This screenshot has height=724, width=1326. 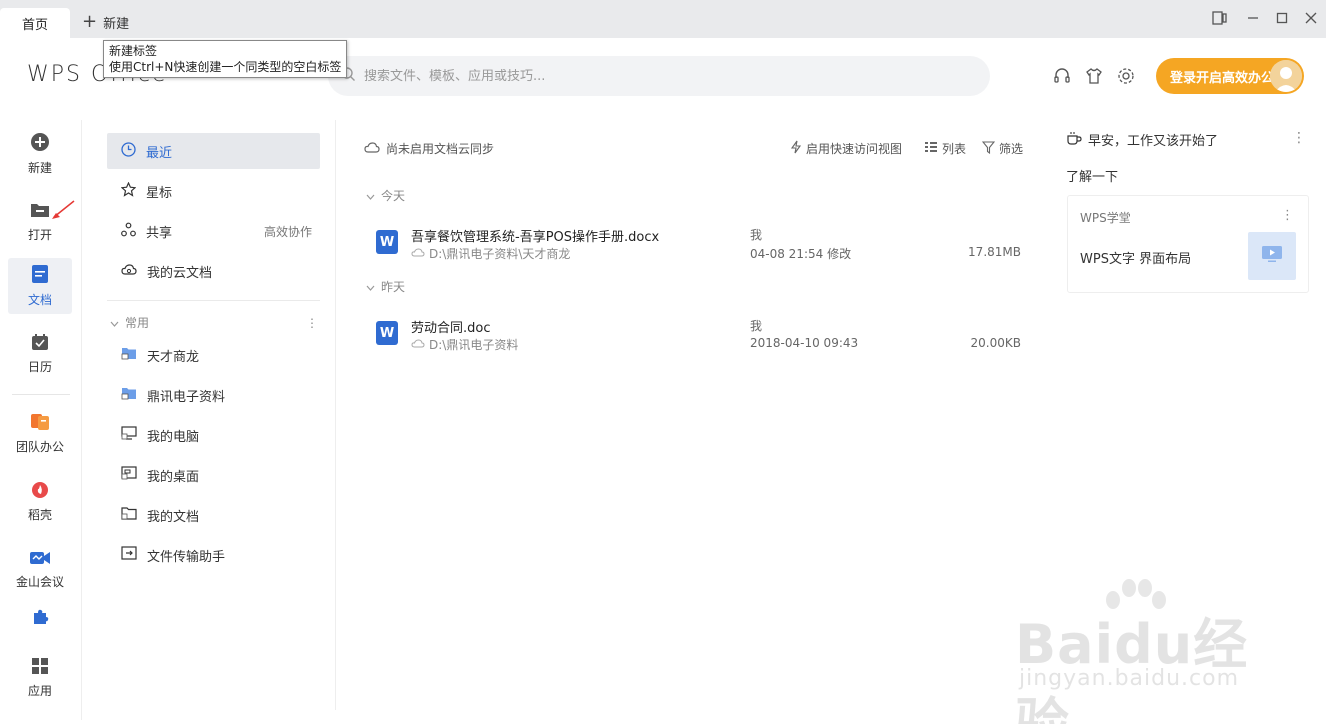 What do you see at coordinates (1253, 18) in the screenshot?
I see `minimize-icon` at bounding box center [1253, 18].